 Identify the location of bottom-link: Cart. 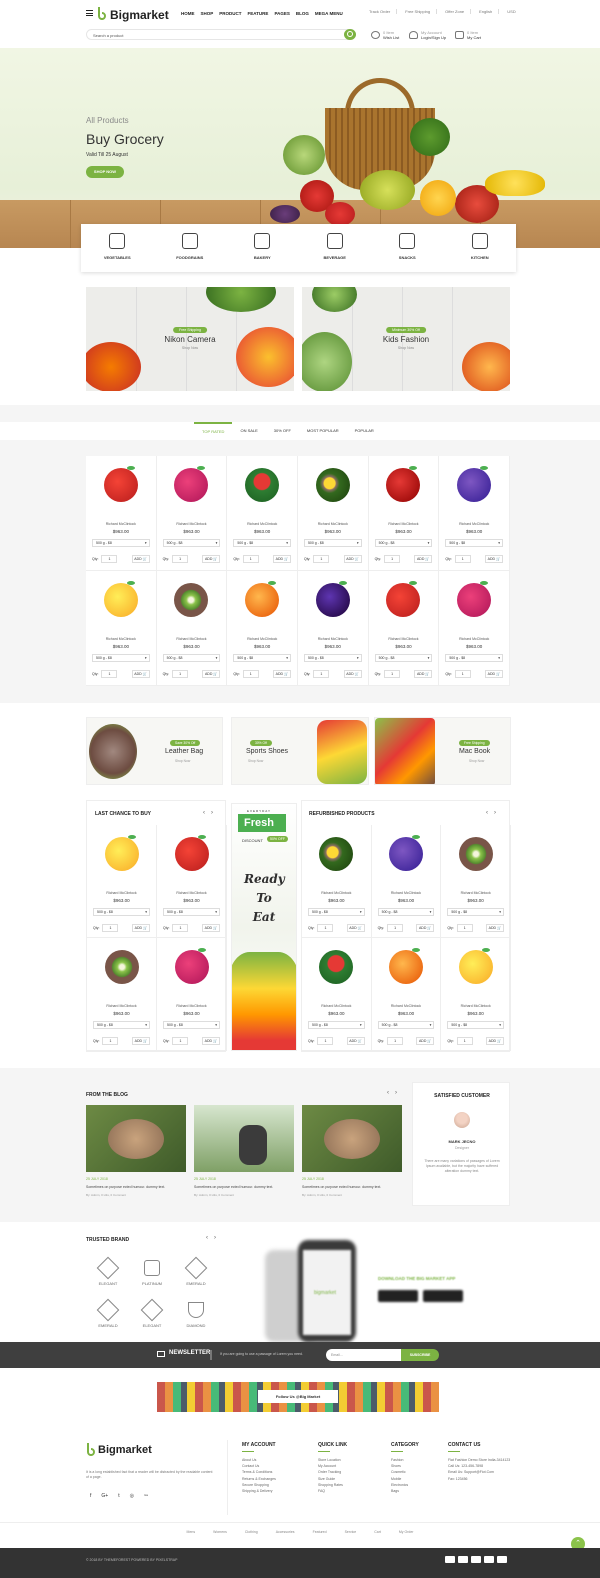
(377, 1532).